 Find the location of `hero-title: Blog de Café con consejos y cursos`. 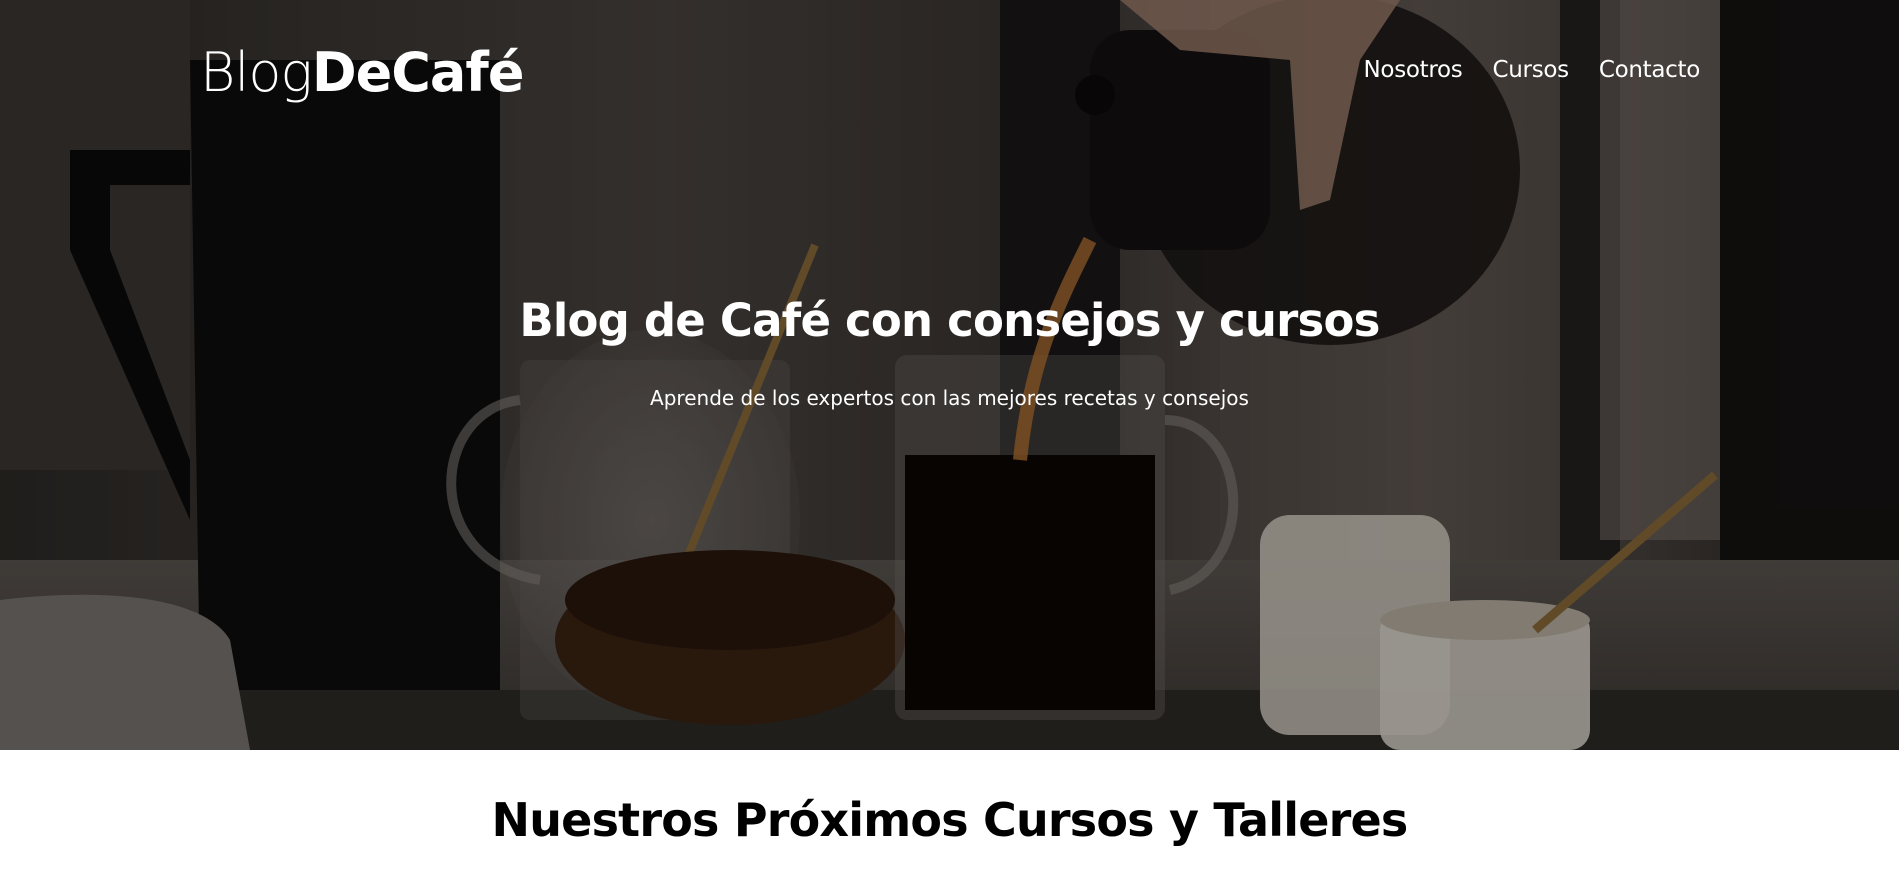

hero-title: Blog de Café con consejos y cursos is located at coordinates (949, 320).